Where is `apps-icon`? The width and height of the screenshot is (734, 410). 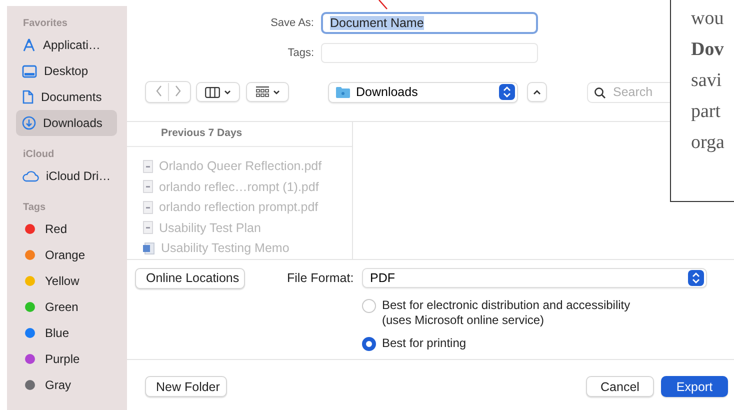
apps-icon is located at coordinates (29, 45).